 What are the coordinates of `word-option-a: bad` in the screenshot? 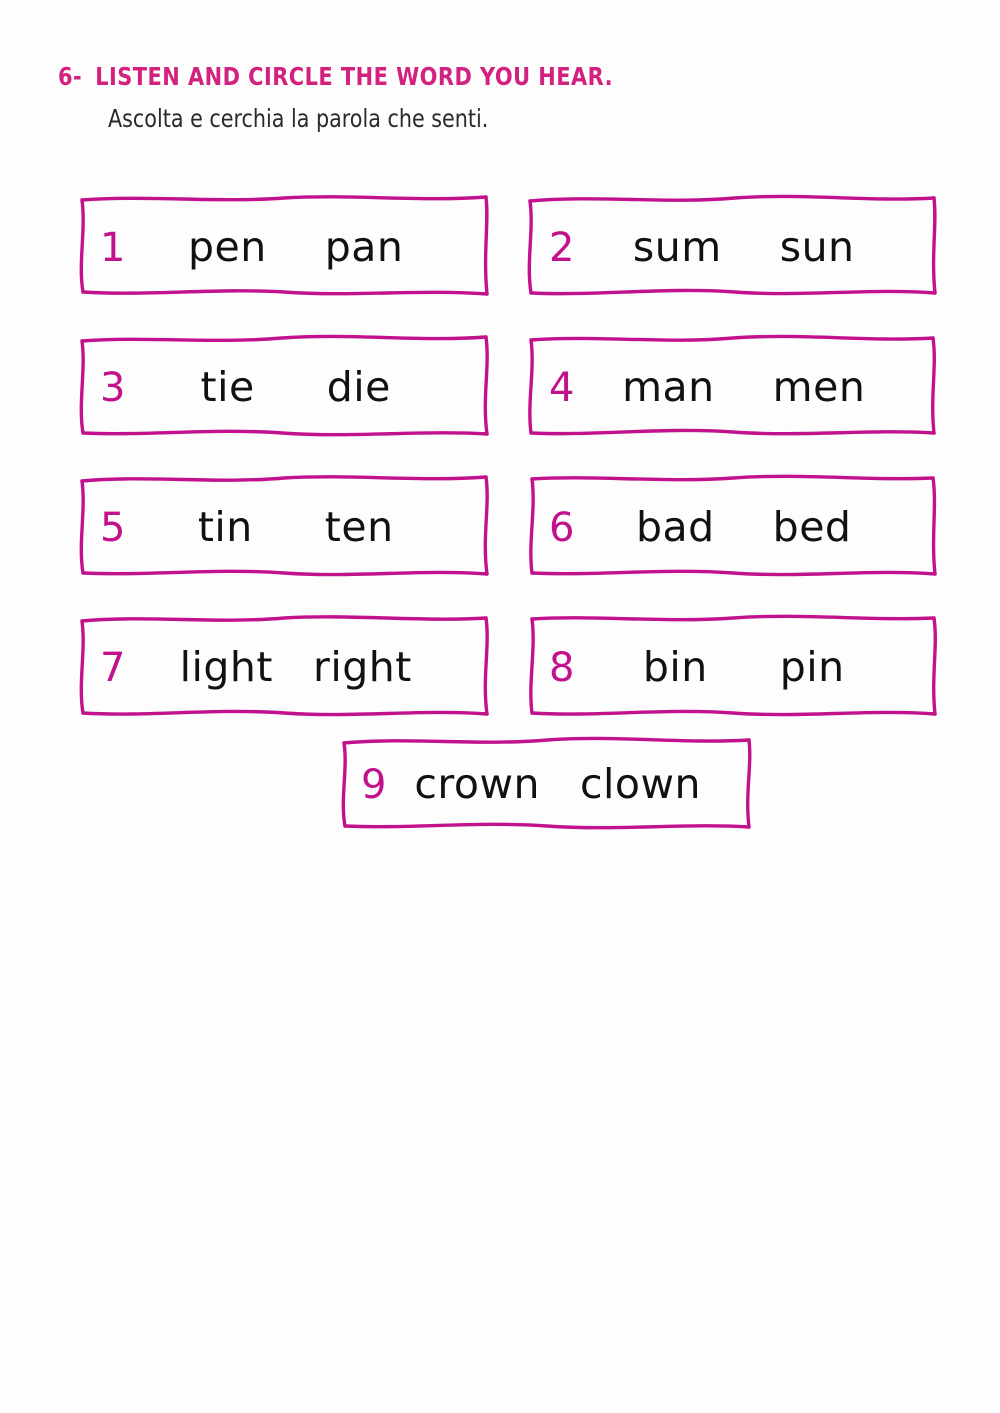 It's located at (675, 527).